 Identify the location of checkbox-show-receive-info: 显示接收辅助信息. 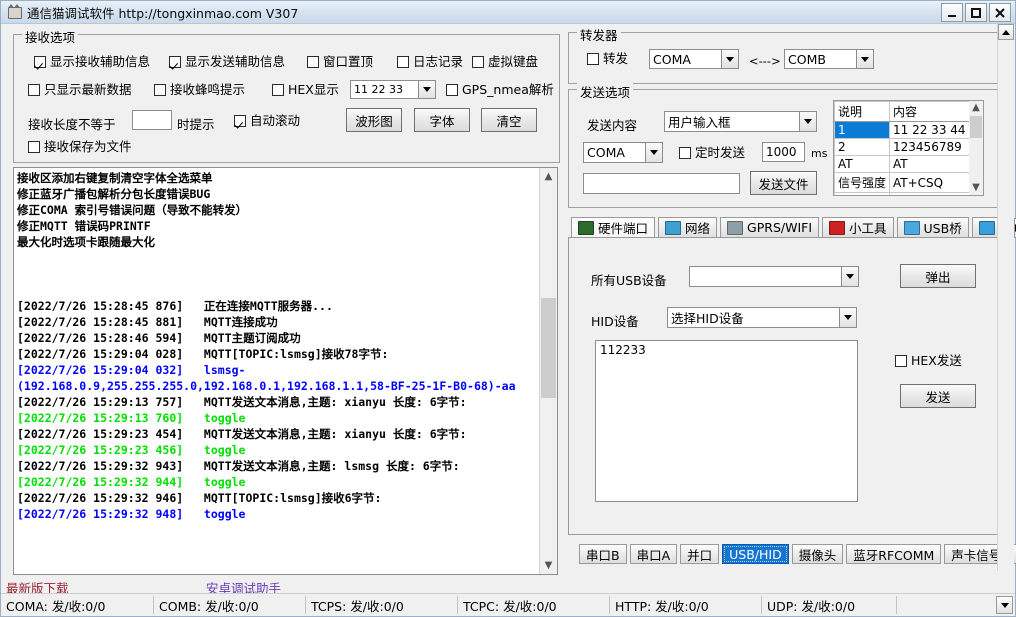
(92, 62).